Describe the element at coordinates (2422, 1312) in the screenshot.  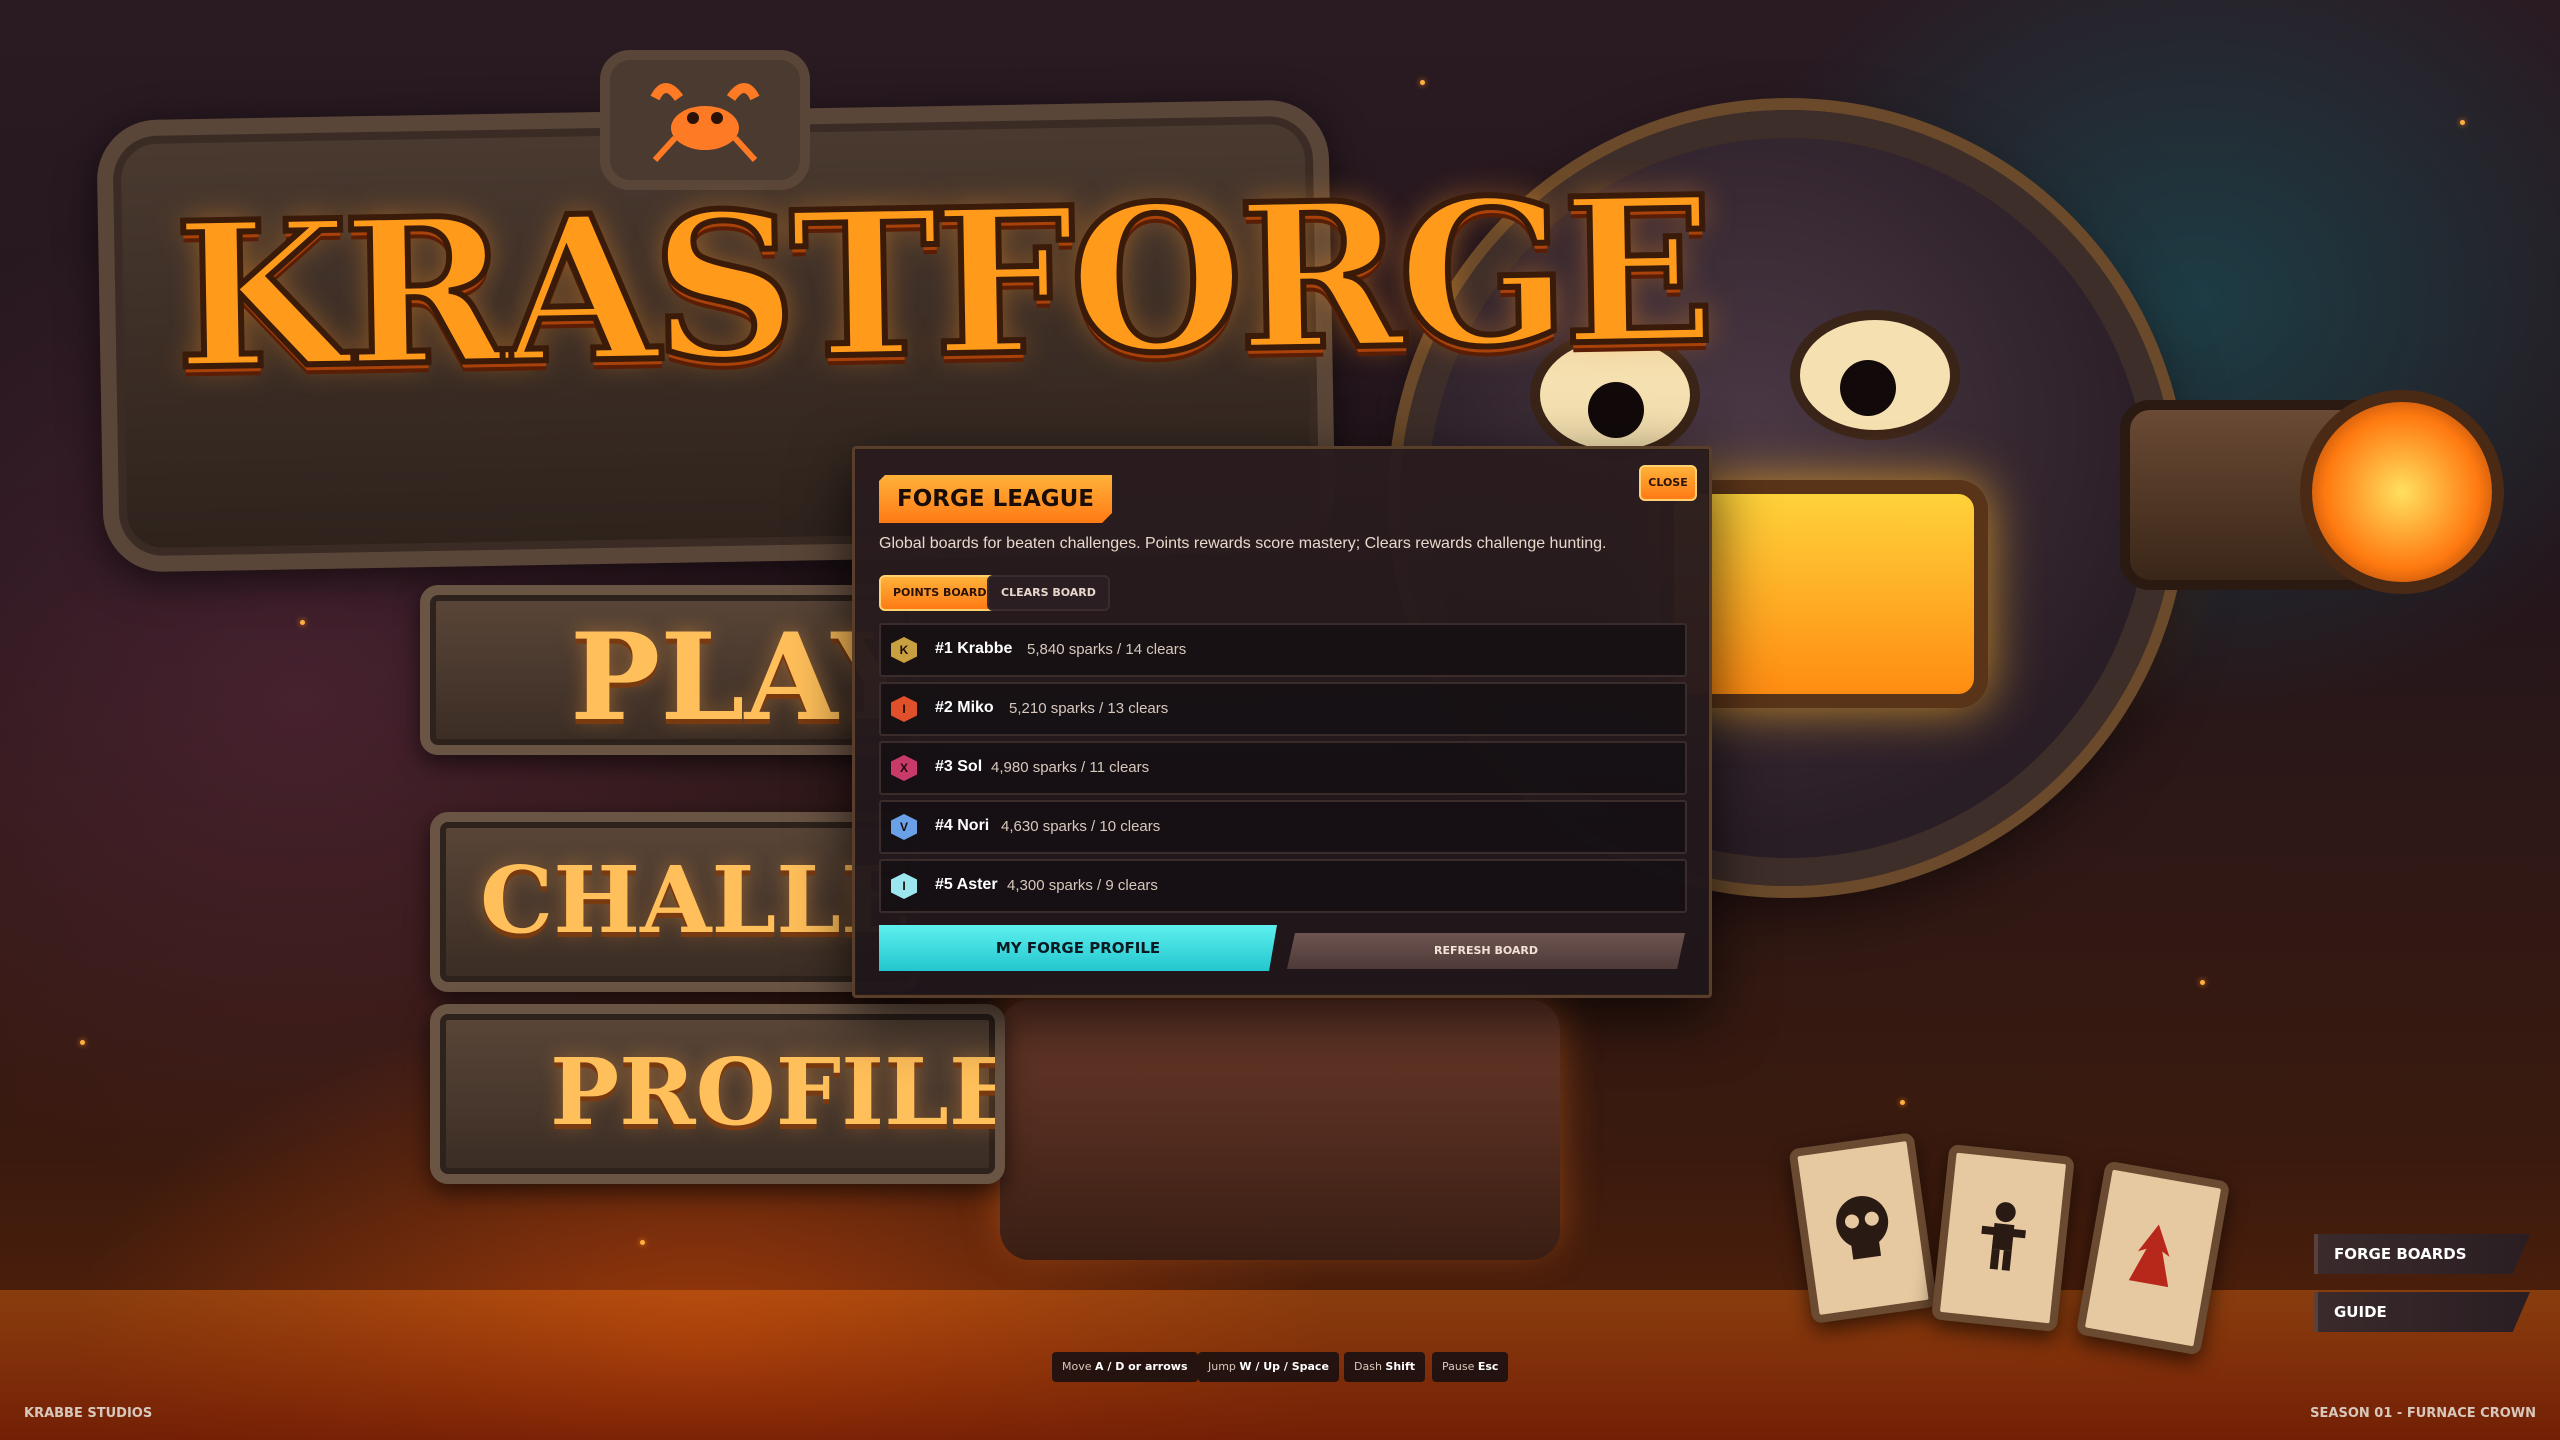
I see `guide-button: GUIDE` at that location.